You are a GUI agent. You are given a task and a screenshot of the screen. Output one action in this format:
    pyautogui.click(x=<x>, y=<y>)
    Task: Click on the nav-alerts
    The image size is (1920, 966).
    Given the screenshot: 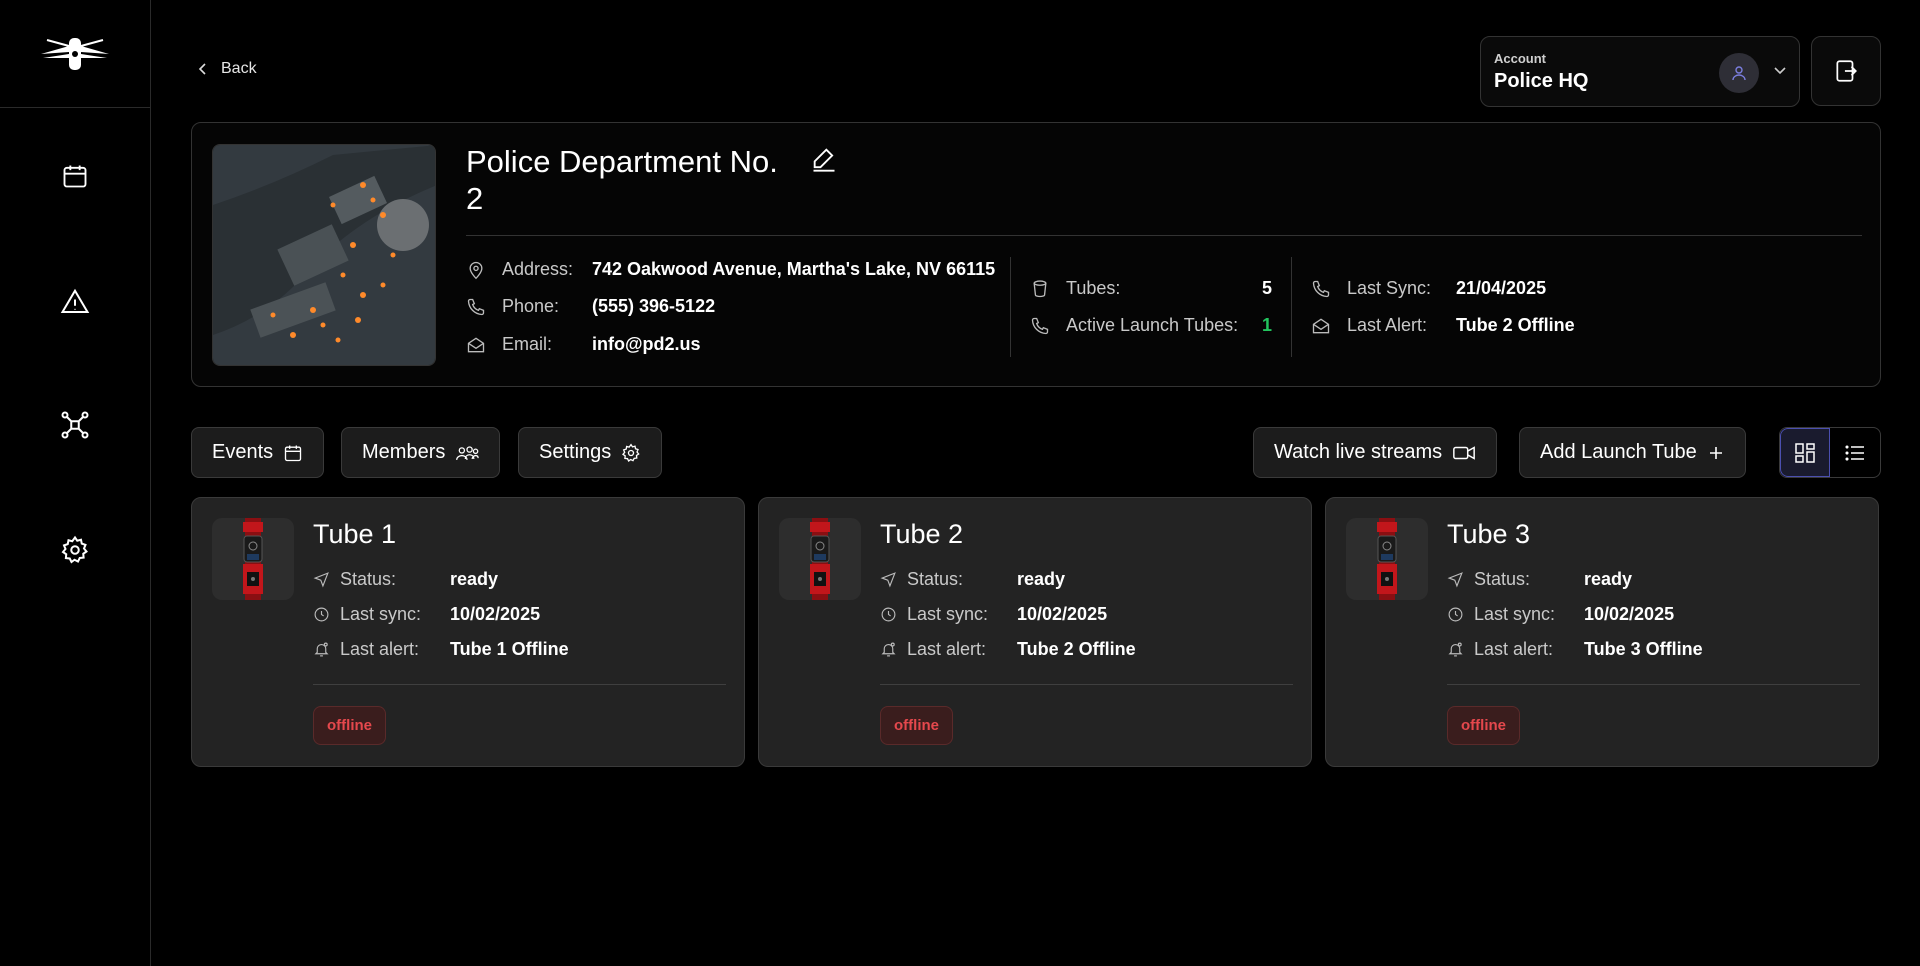 What is the action you would take?
    pyautogui.click(x=75, y=302)
    